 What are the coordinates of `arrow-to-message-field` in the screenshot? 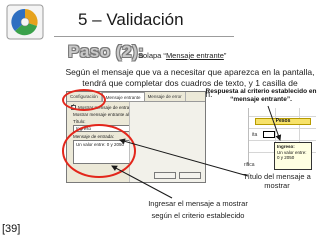 It's located at (142, 182).